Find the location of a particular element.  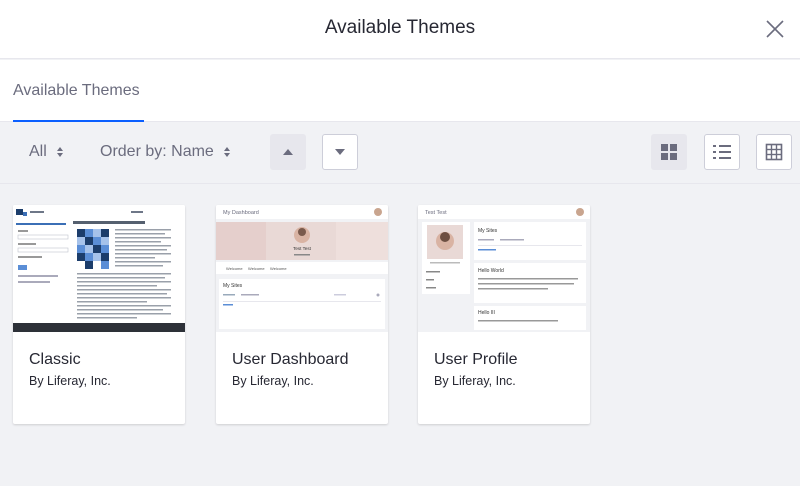

management-toolbar: All Order by: Name is located at coordinates (400, 153).